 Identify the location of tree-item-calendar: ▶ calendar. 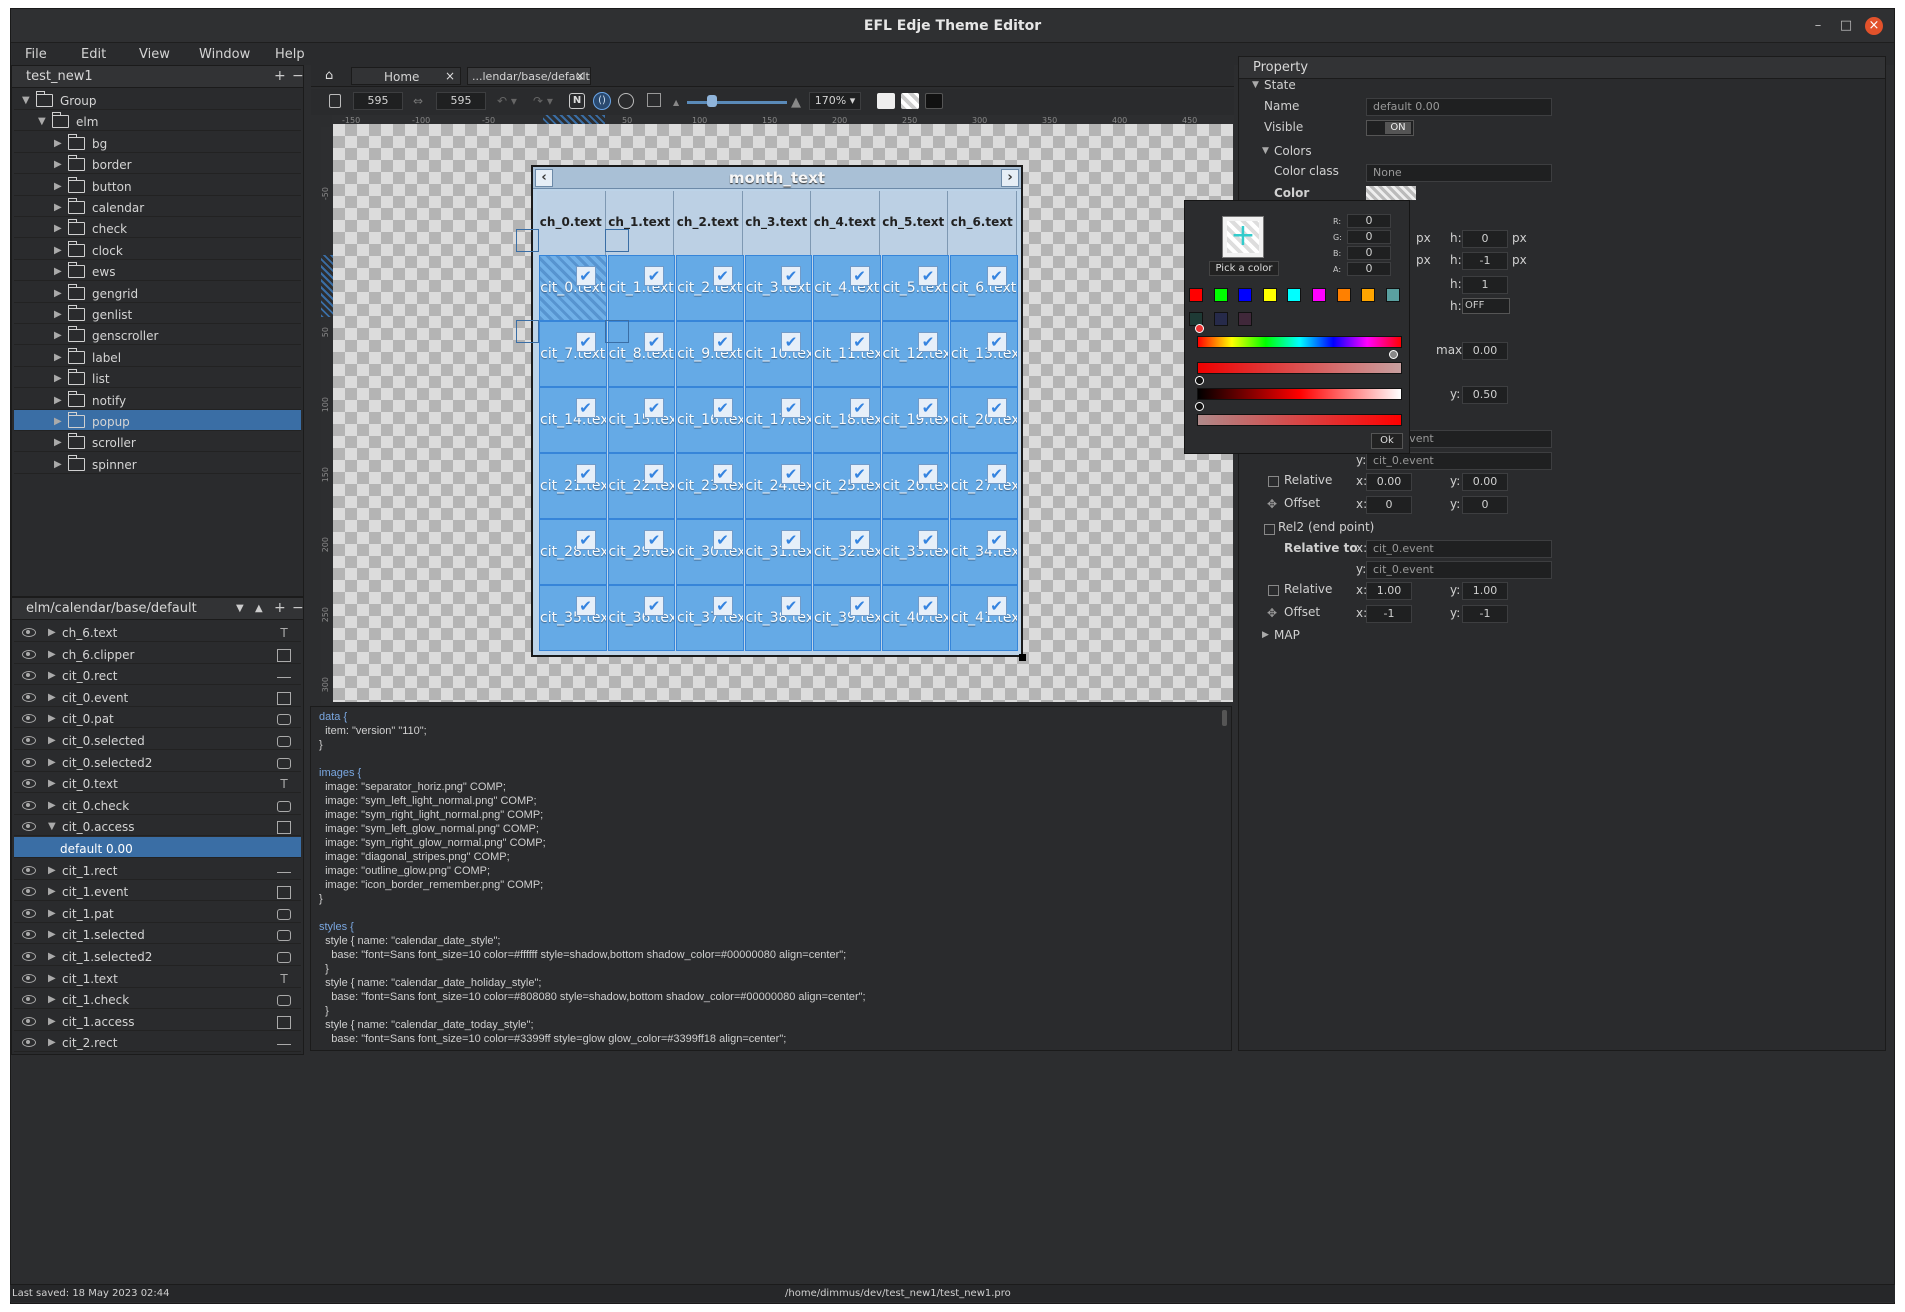
(157, 206).